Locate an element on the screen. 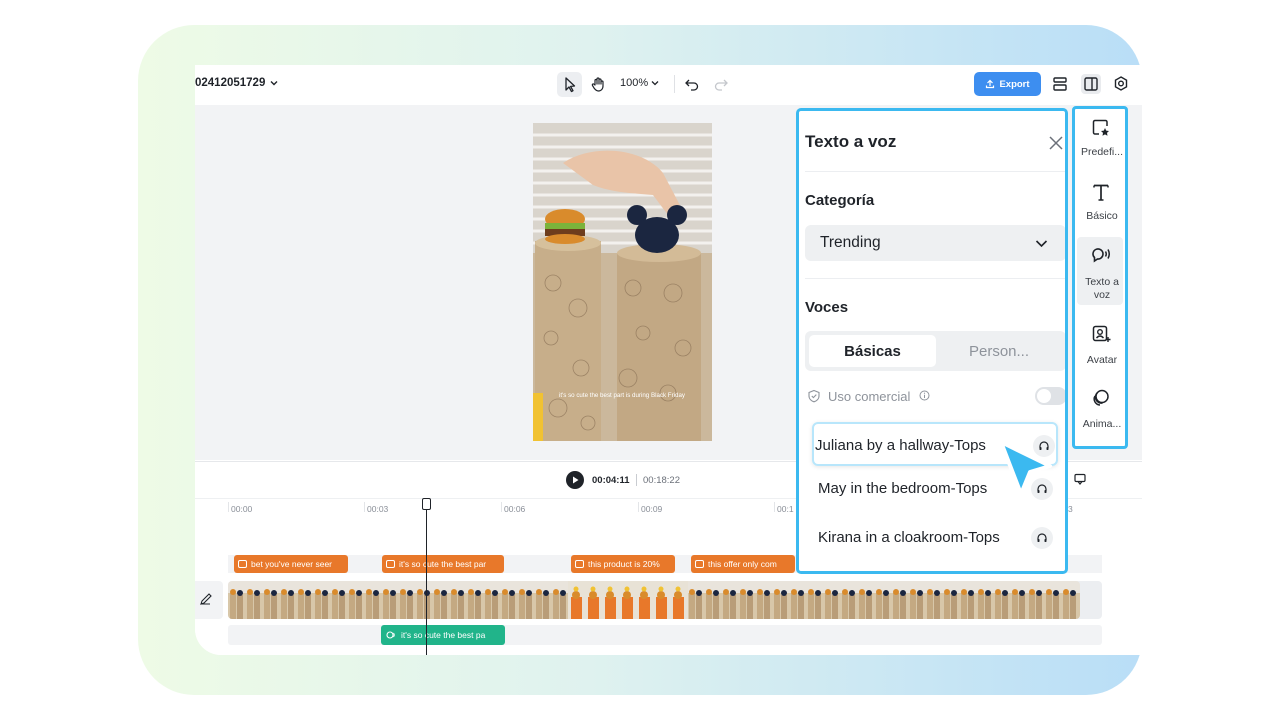  text-icon is located at coordinates (1101, 192).